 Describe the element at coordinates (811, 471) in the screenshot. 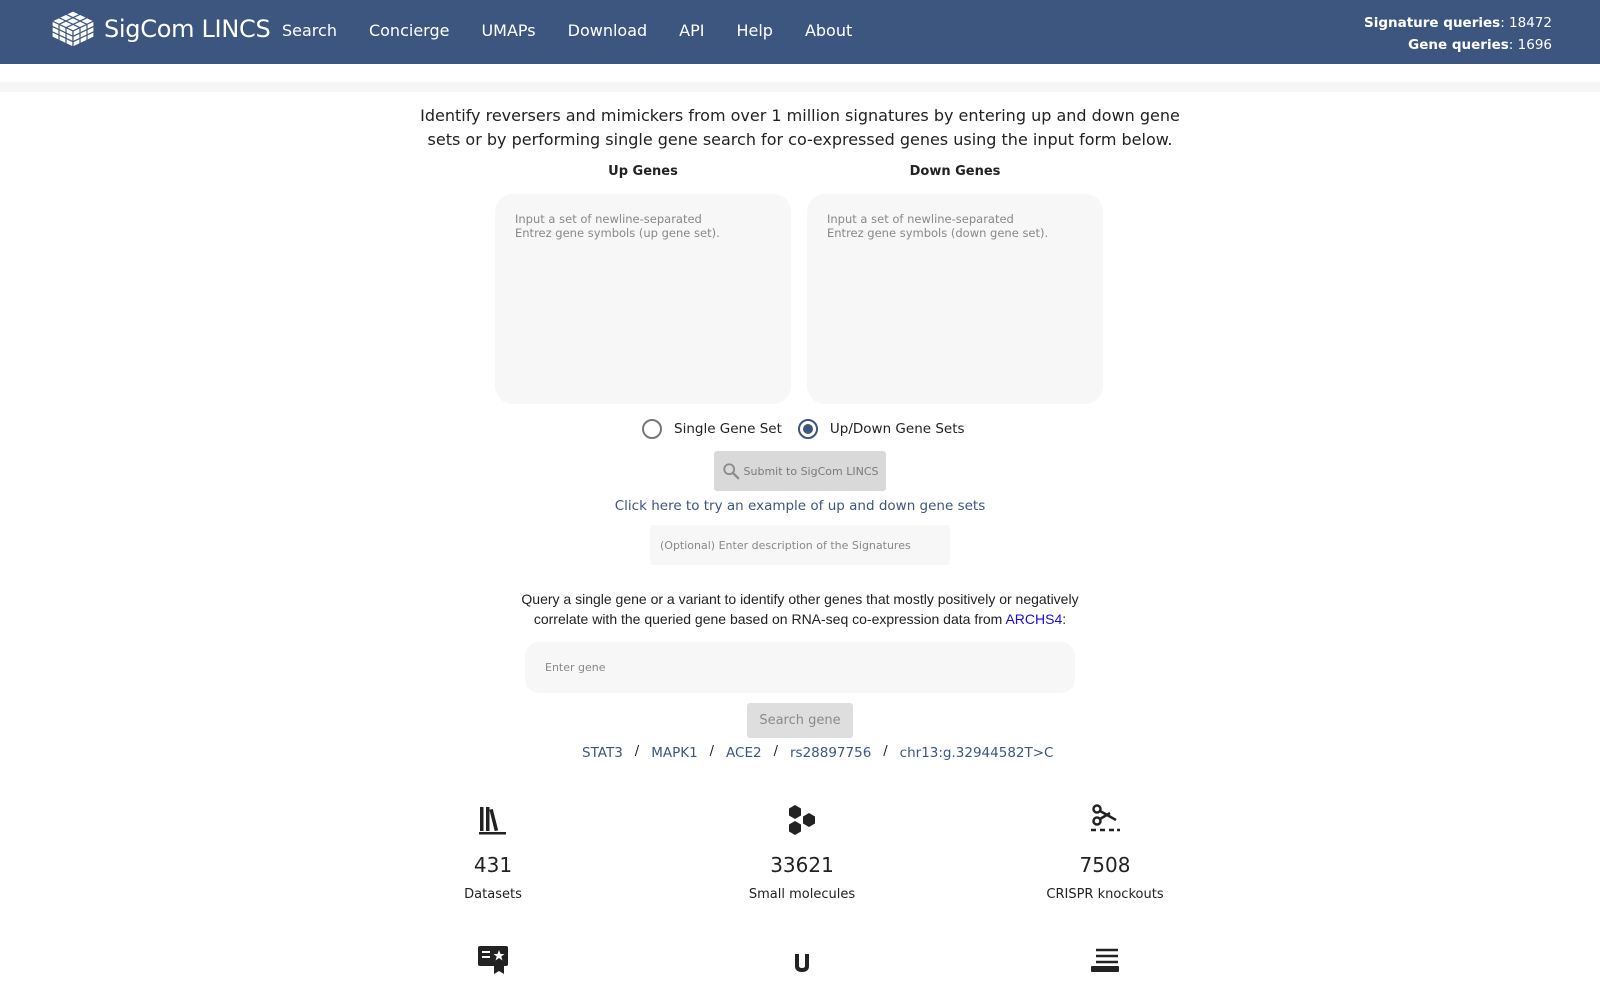

I see `submit-button-label: Submit to SigCom LINCS` at that location.